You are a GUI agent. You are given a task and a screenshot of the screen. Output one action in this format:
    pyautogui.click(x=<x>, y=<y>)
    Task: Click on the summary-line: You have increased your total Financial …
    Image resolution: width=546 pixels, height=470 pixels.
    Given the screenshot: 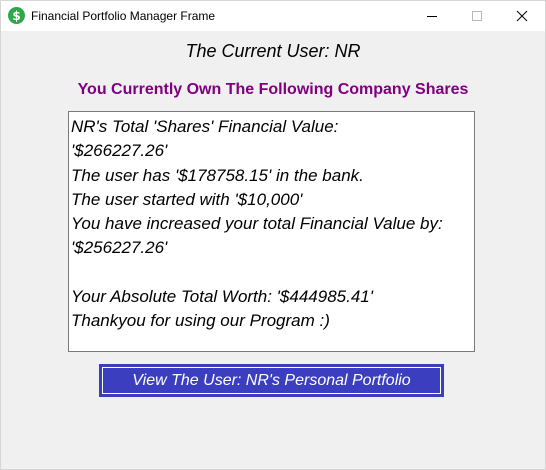 What is the action you would take?
    pyautogui.click(x=257, y=224)
    